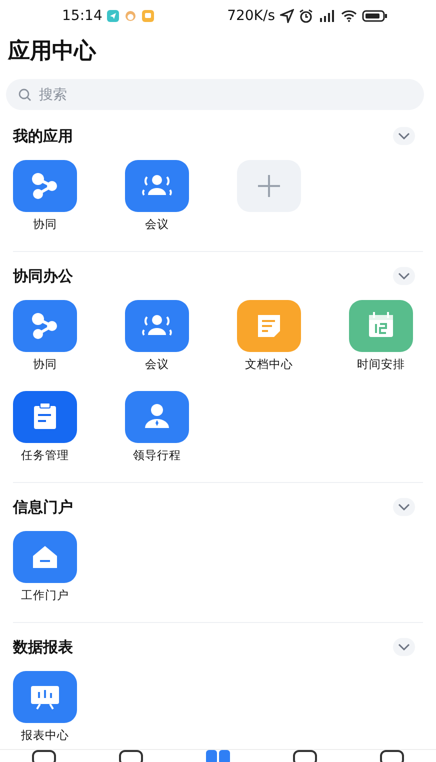 Image resolution: width=436 pixels, height=762 pixels. Describe the element at coordinates (43, 647) in the screenshot. I see `section-title: 数据报表` at that location.